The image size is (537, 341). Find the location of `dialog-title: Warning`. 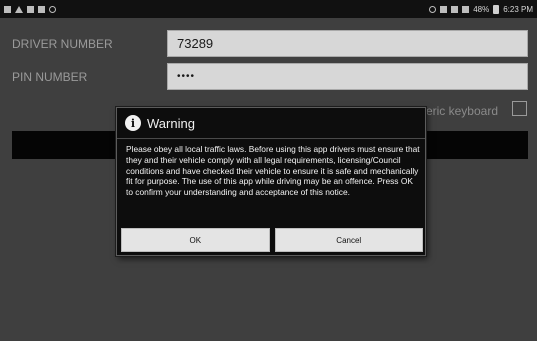

dialog-title: Warning is located at coordinates (171, 123).